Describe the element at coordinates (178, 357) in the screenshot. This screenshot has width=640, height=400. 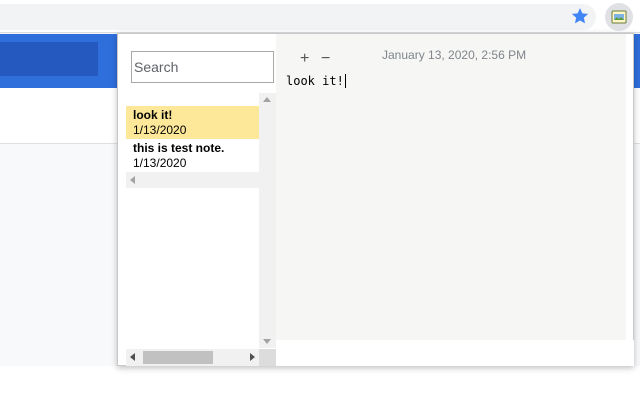
I see `scrollbar-thumb` at that location.